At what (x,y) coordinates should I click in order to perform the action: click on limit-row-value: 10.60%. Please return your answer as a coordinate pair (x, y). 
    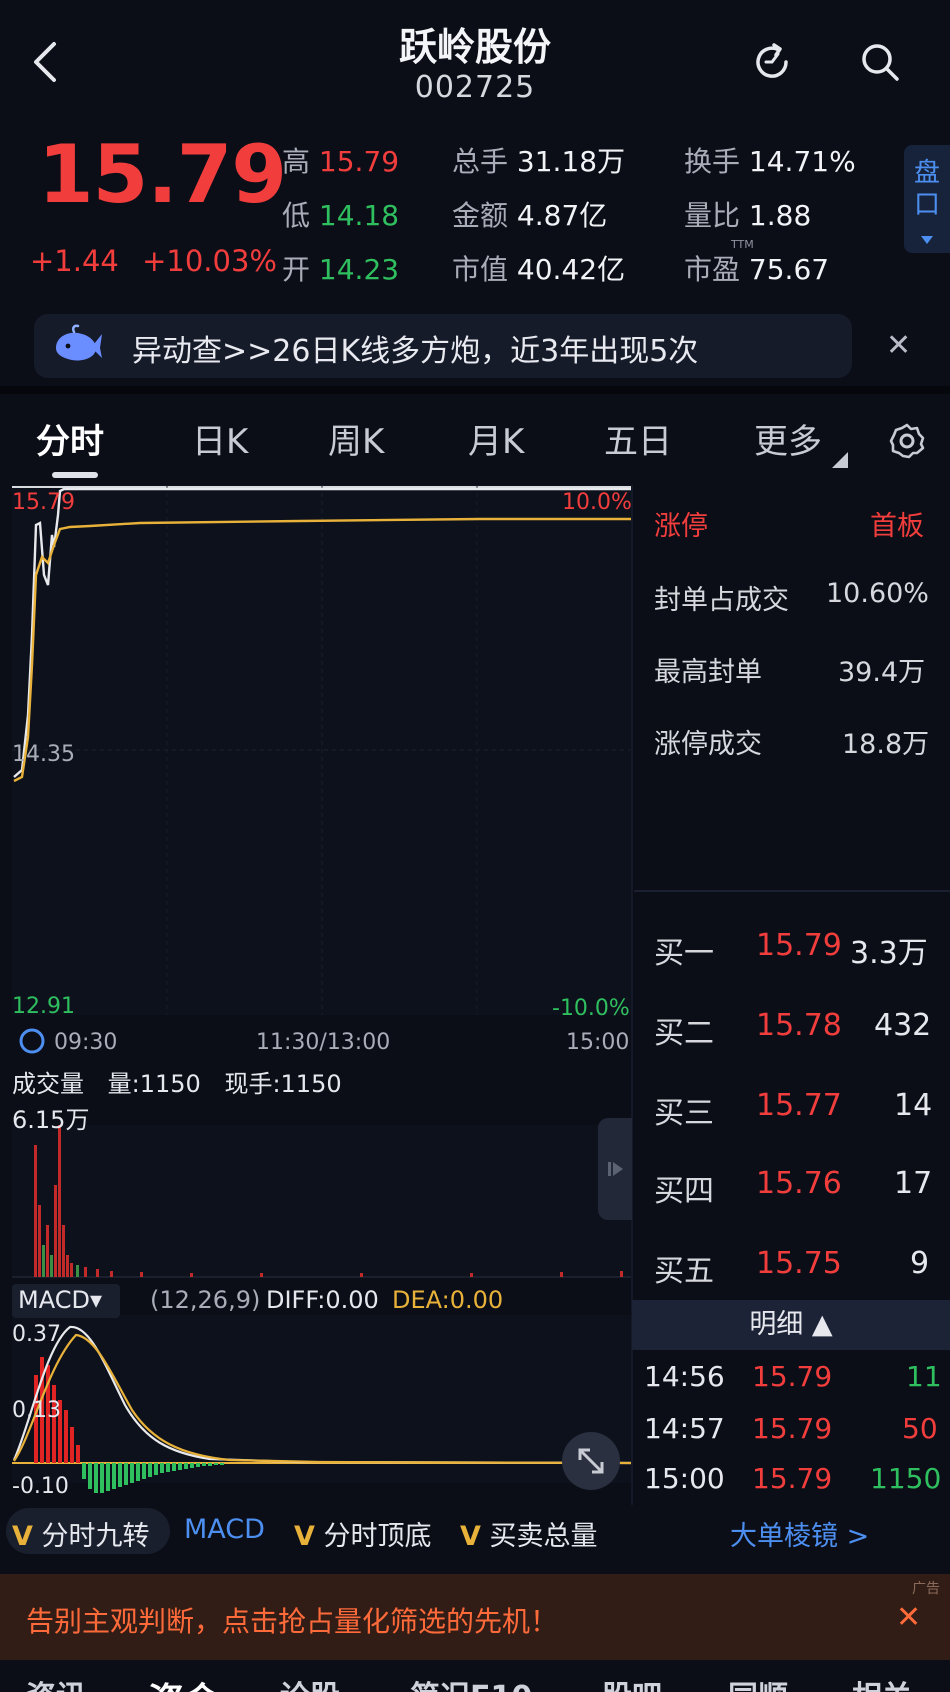
    Looking at the image, I should click on (877, 593).